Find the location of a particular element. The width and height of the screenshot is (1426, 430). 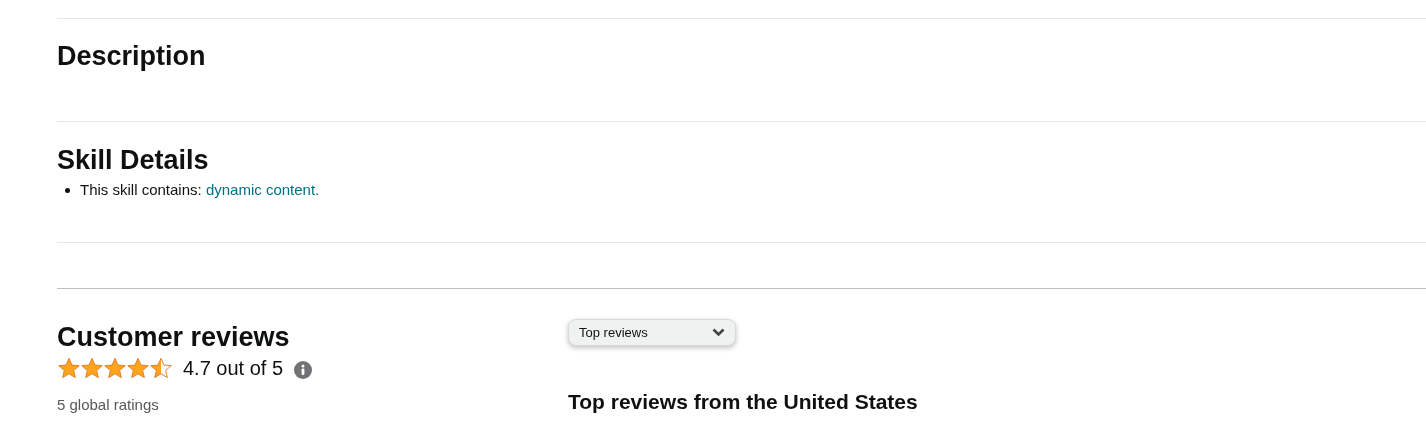

detail-link: dynamic content. is located at coordinates (262, 190).